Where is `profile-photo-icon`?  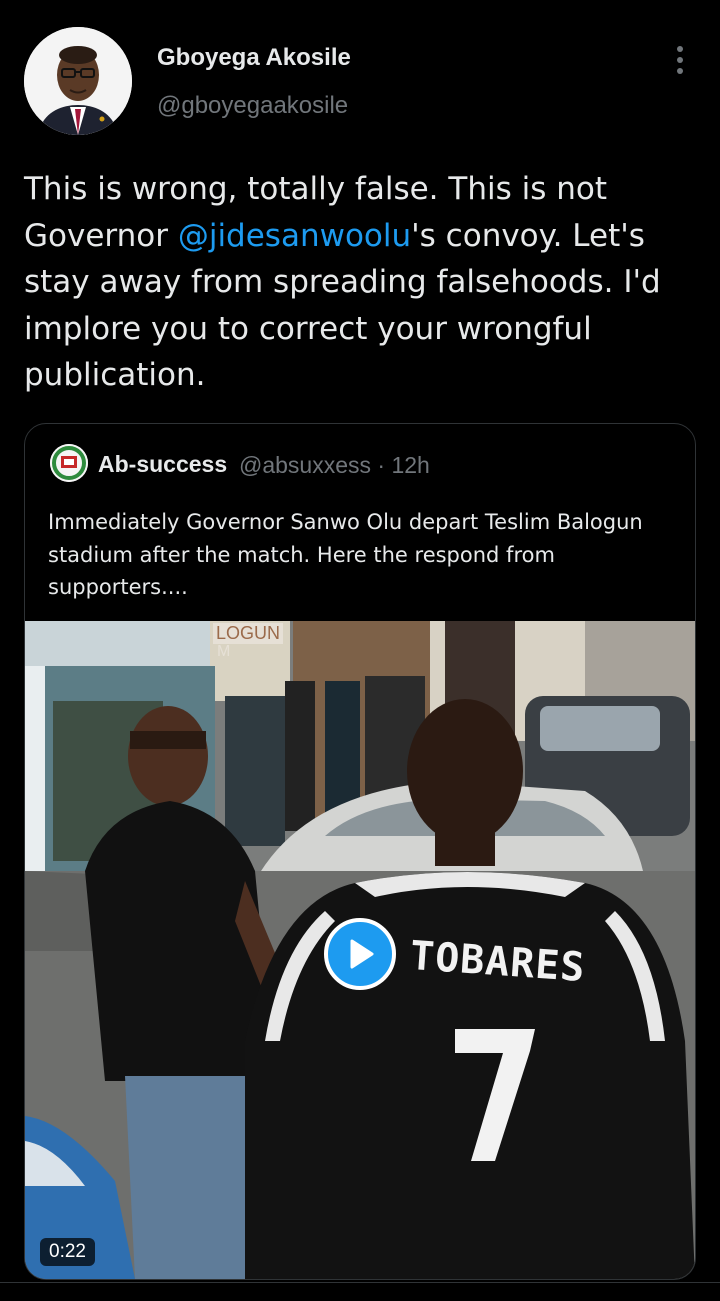
profile-photo-icon is located at coordinates (78, 81).